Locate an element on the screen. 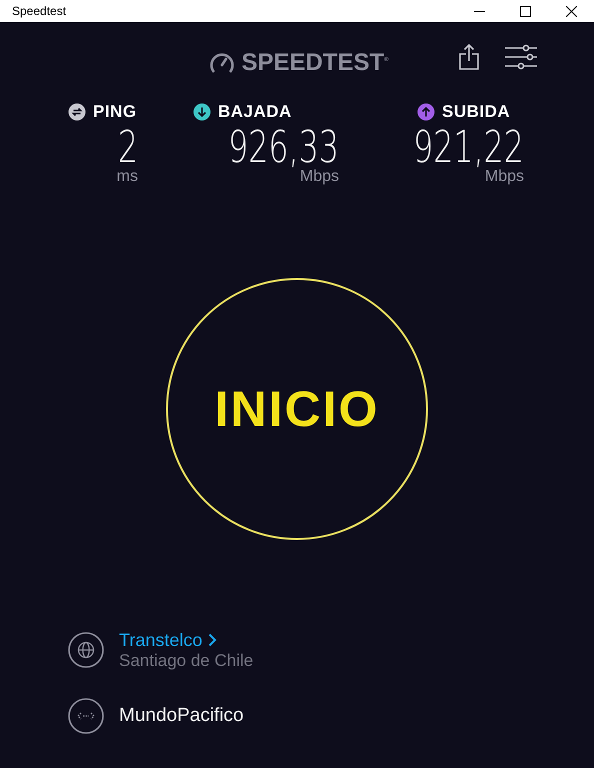 The image size is (594, 768). logo-text: SPEEDTEST$^{®}$ is located at coordinates (315, 63).